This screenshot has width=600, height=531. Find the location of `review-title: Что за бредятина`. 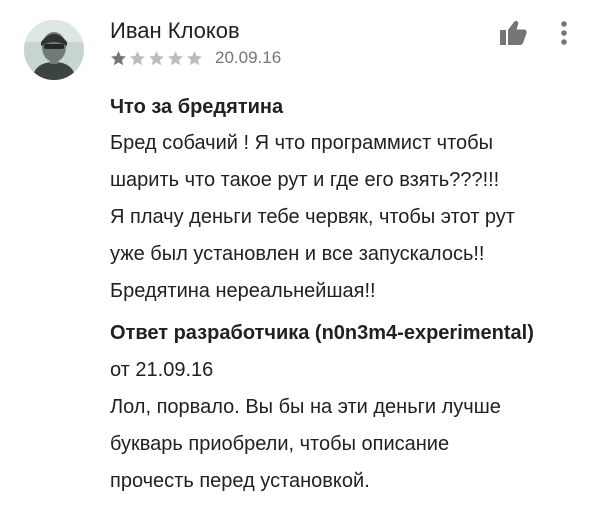

review-title: Что за бредятина is located at coordinates (197, 107).